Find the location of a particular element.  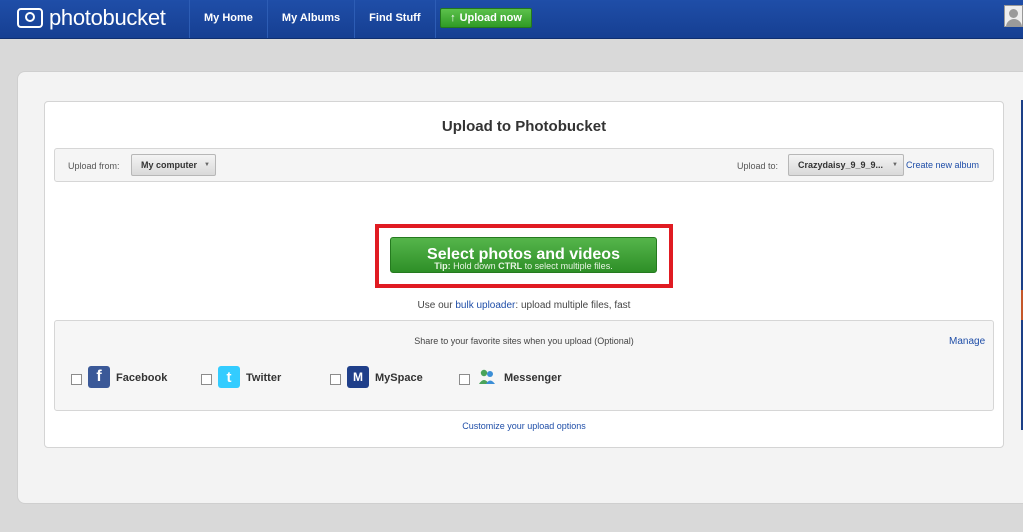

share-site-facebook: f Facebook is located at coordinates (119, 377).